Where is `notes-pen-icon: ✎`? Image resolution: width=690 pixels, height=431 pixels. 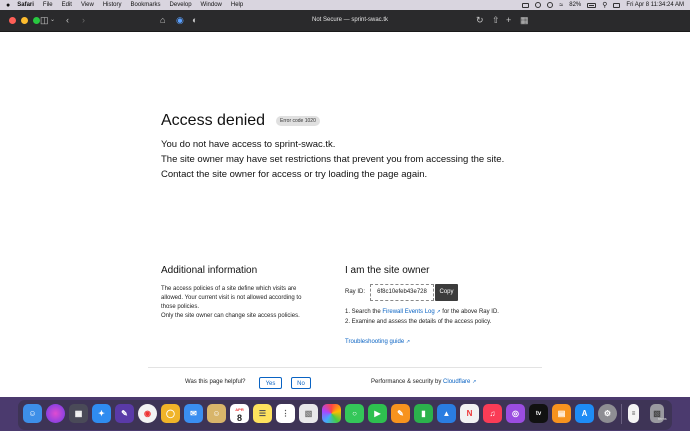
notes-pen-icon: ✎ is located at coordinates (124, 413).